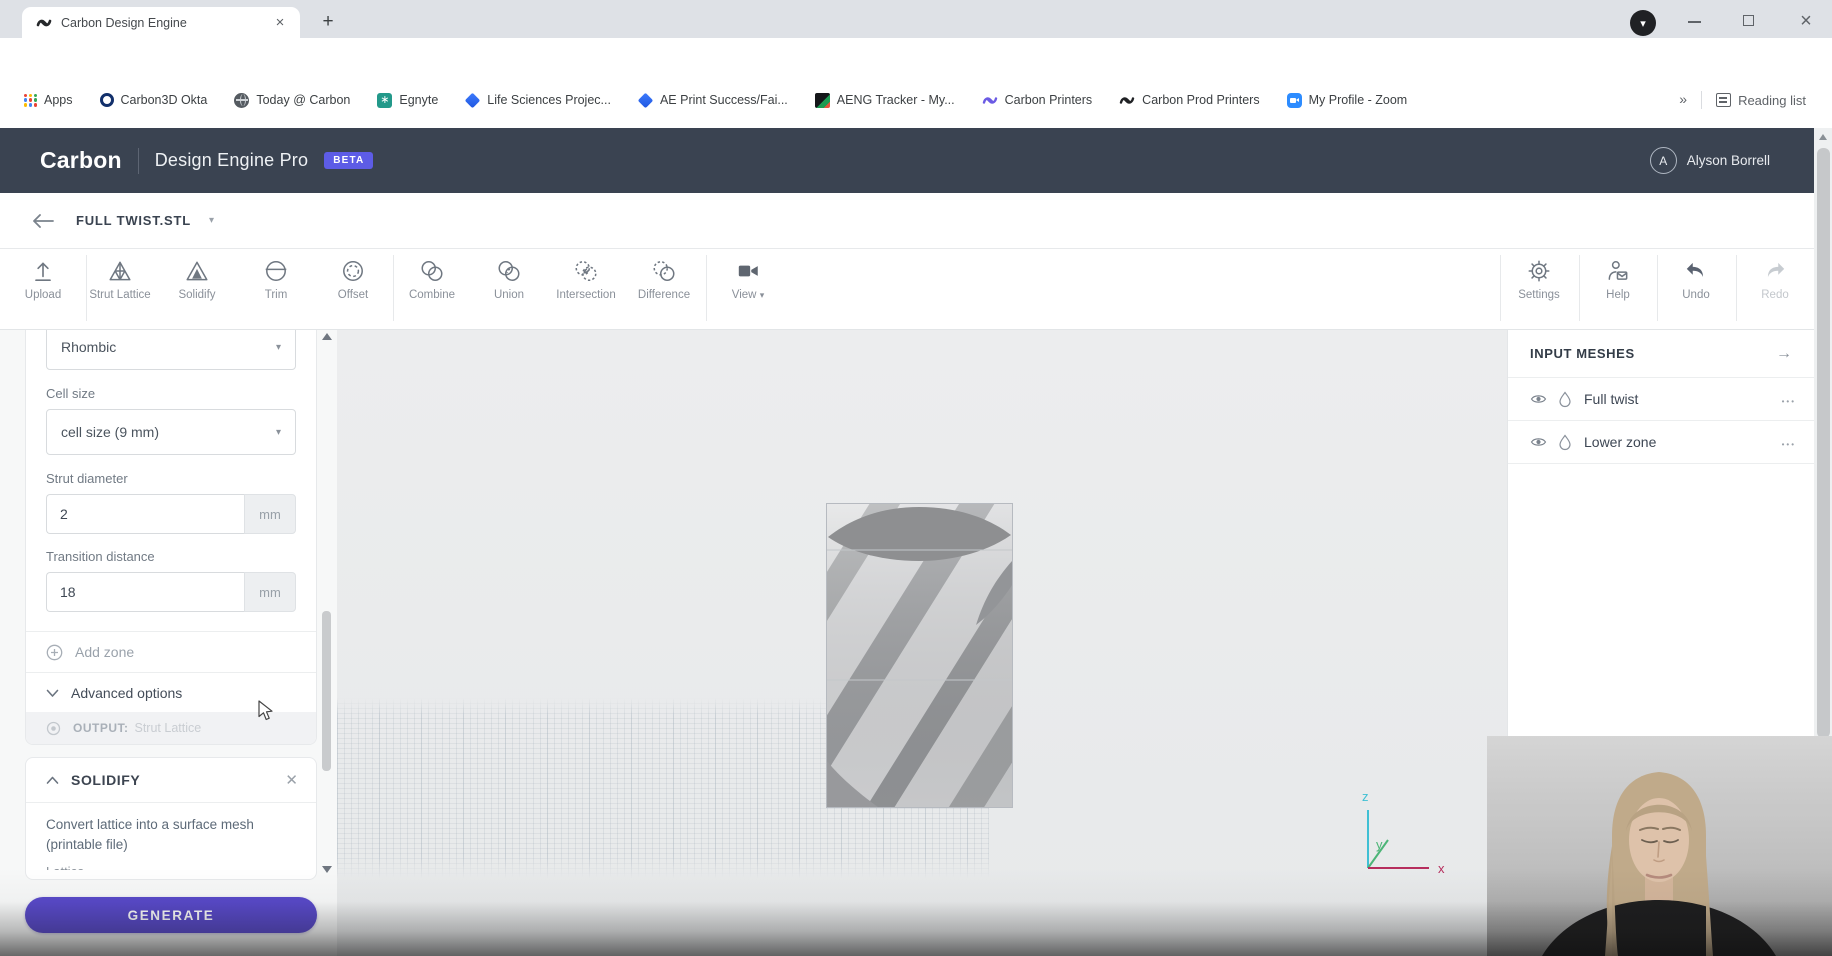 The width and height of the screenshot is (1832, 956). I want to click on transition-distance-input, so click(145, 592).